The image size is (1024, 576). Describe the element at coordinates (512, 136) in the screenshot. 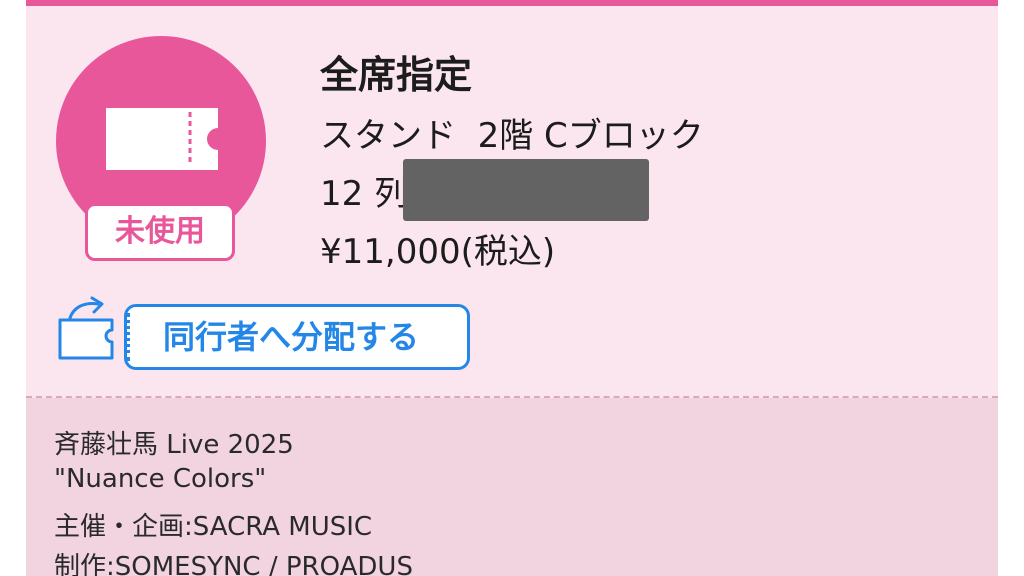

I see `seat-area: スタンド 2階 Cブロック` at that location.